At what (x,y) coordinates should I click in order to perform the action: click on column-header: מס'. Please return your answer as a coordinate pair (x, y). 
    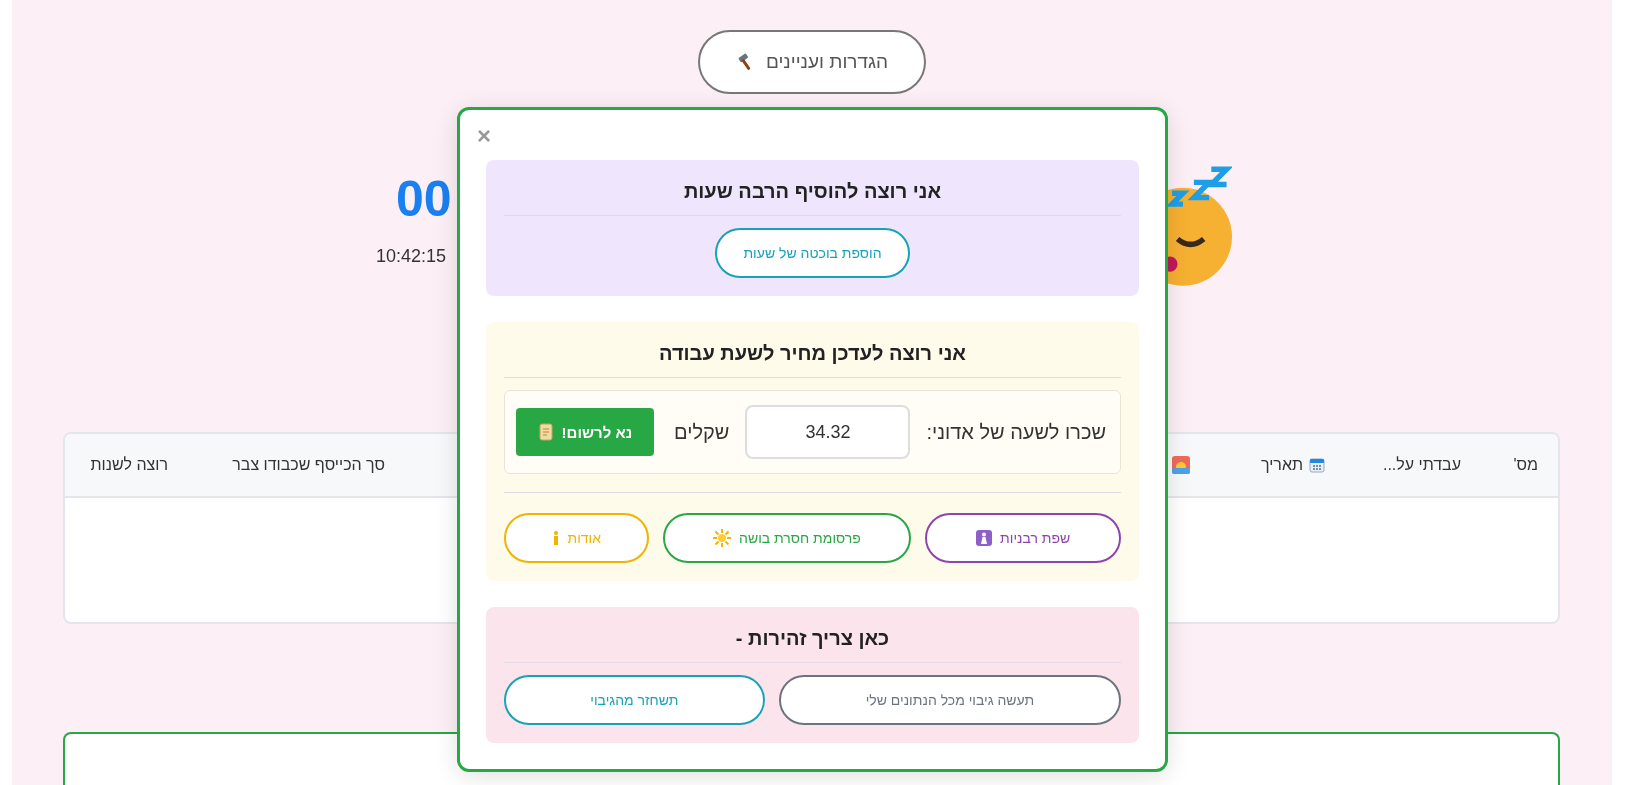
    Looking at the image, I should click on (1525, 465).